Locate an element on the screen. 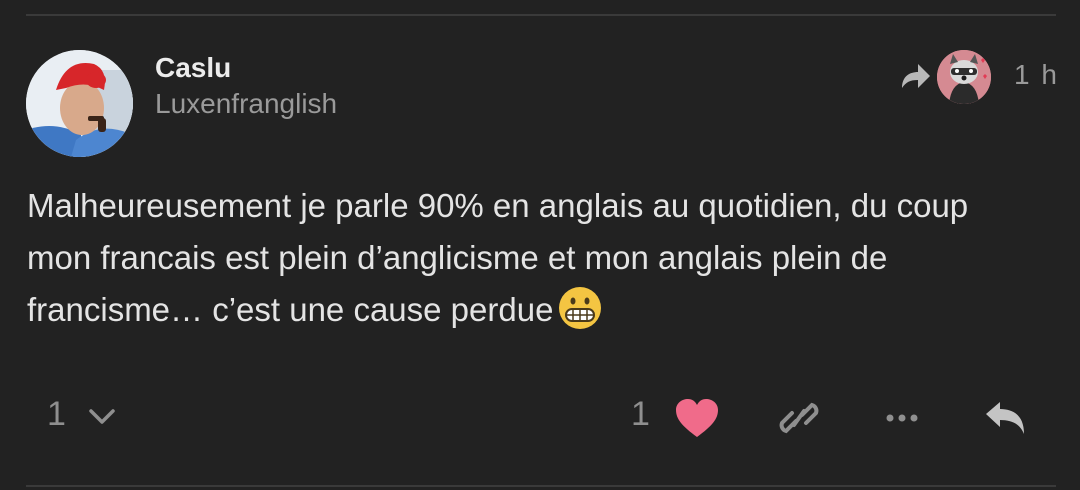 The width and height of the screenshot is (1080, 490). replies-count: 1 is located at coordinates (56, 414).